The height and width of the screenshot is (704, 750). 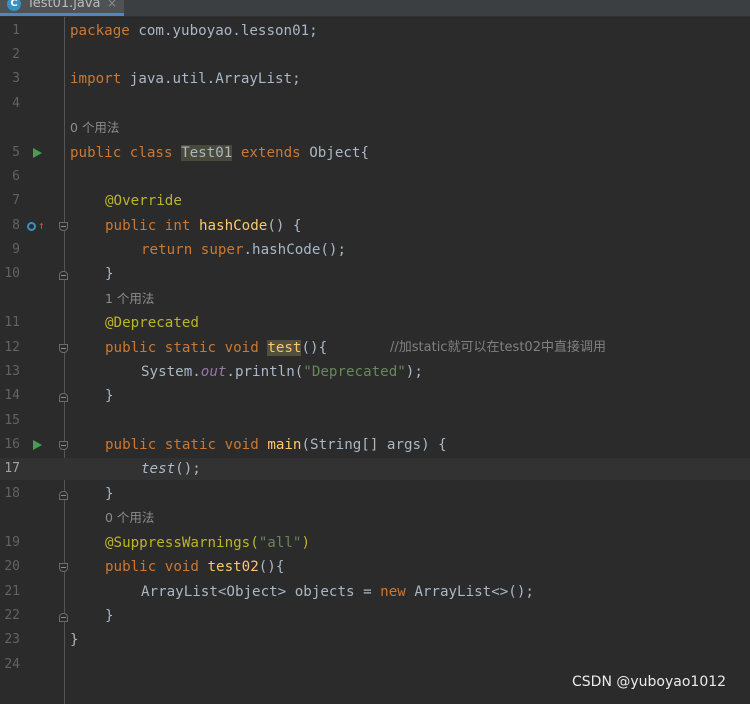 I want to click on code-line: 23 }, so click(x=375, y=640).